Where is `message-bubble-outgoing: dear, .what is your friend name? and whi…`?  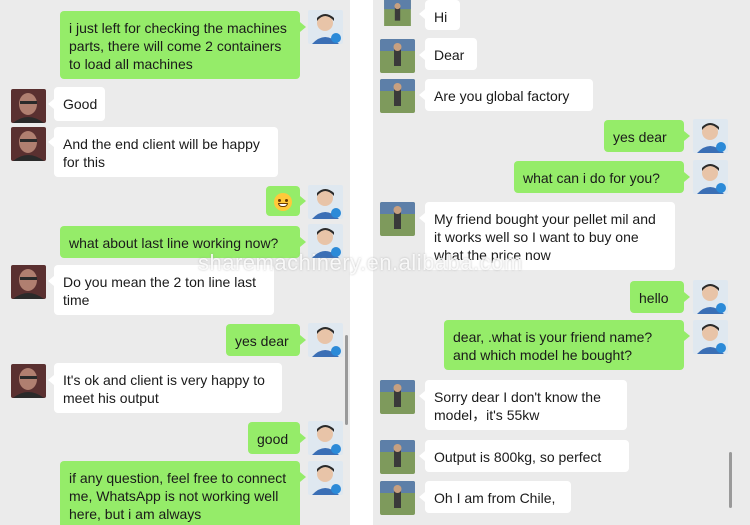
message-bubble-outgoing: dear, .what is your friend name? and whi… is located at coordinates (564, 345).